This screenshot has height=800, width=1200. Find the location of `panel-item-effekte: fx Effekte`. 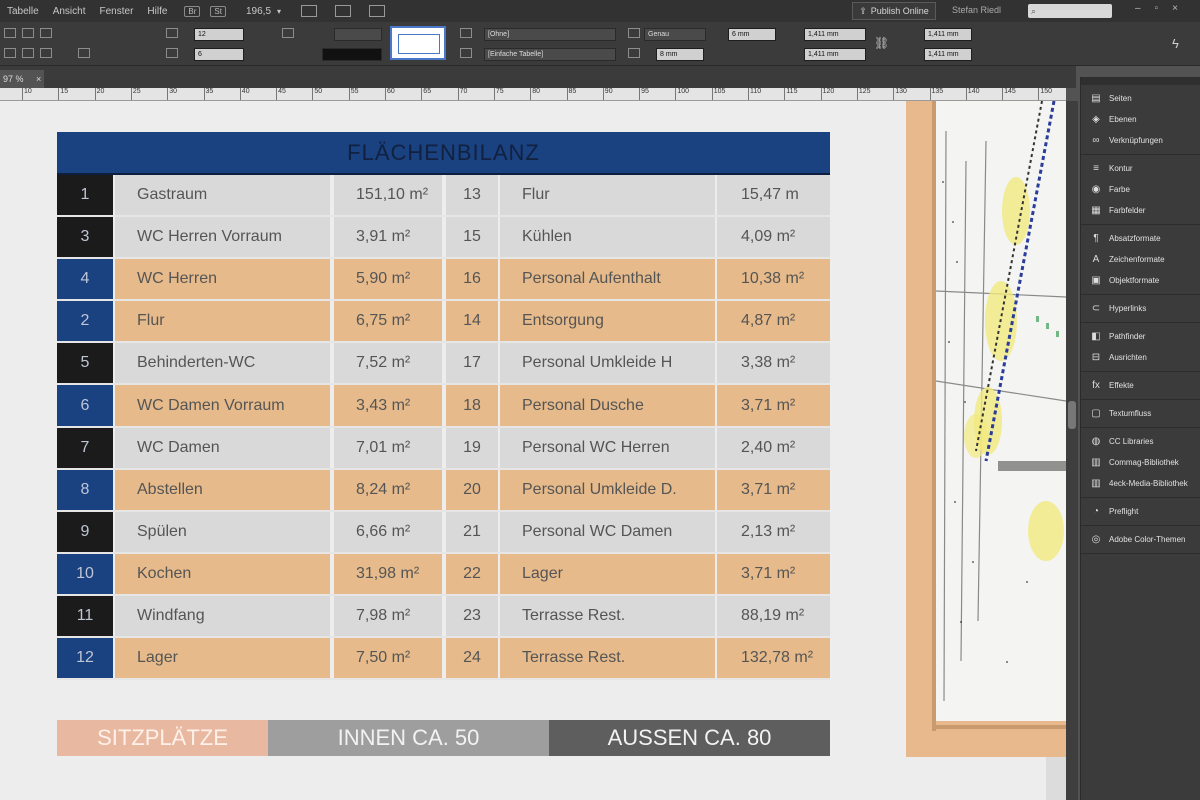

panel-item-effekte: fx Effekte is located at coordinates (1140, 385).